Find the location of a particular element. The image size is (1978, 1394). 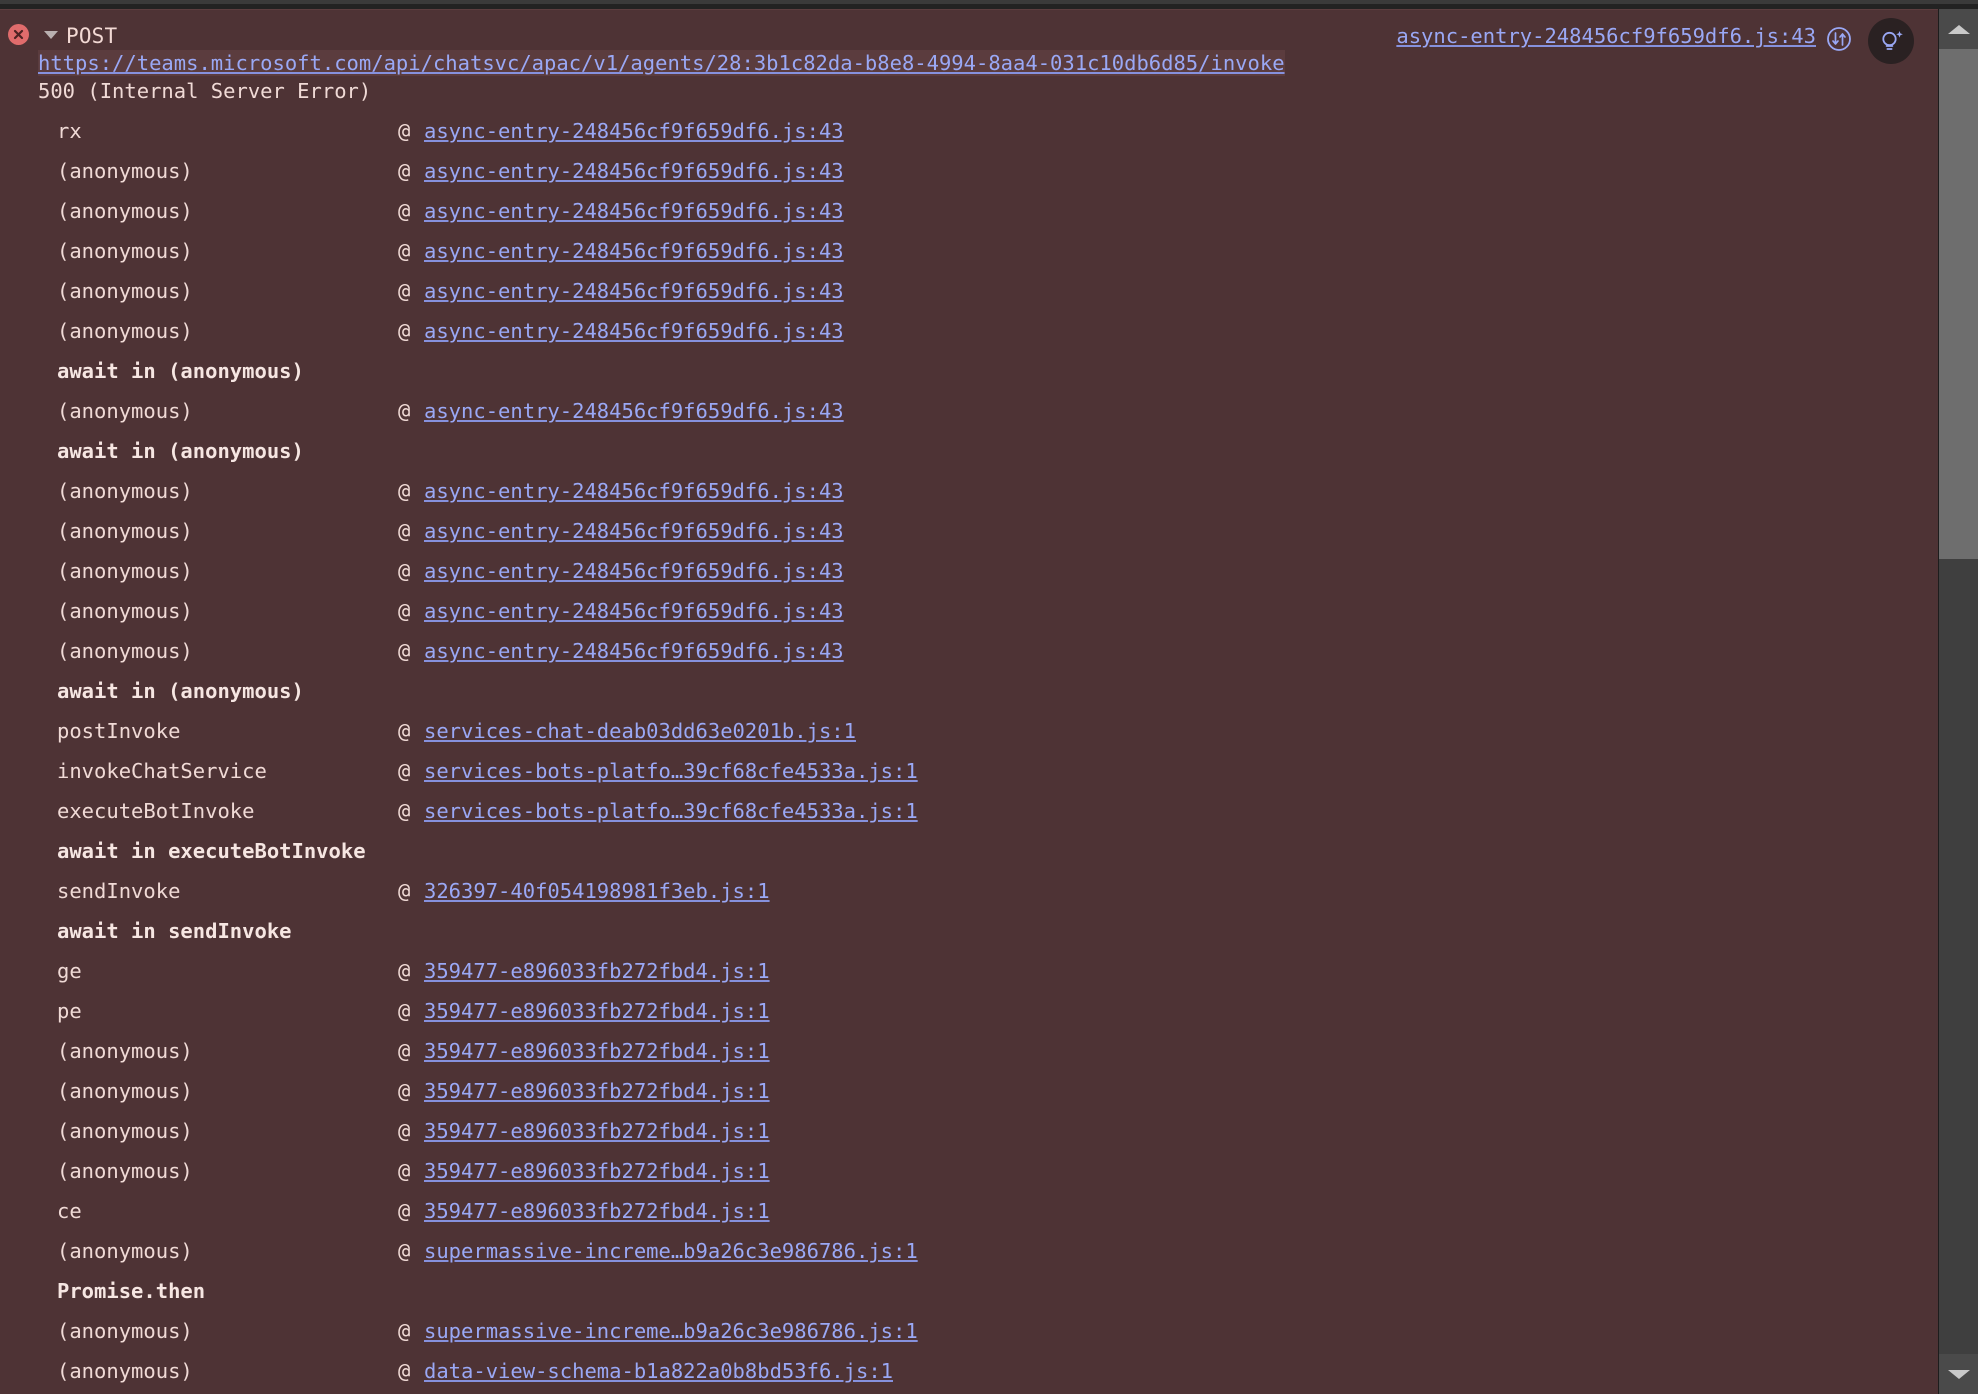

stack-frame-row: pe @359477-e896033fb272fbd4.js:1 is located at coordinates (969, 1011).